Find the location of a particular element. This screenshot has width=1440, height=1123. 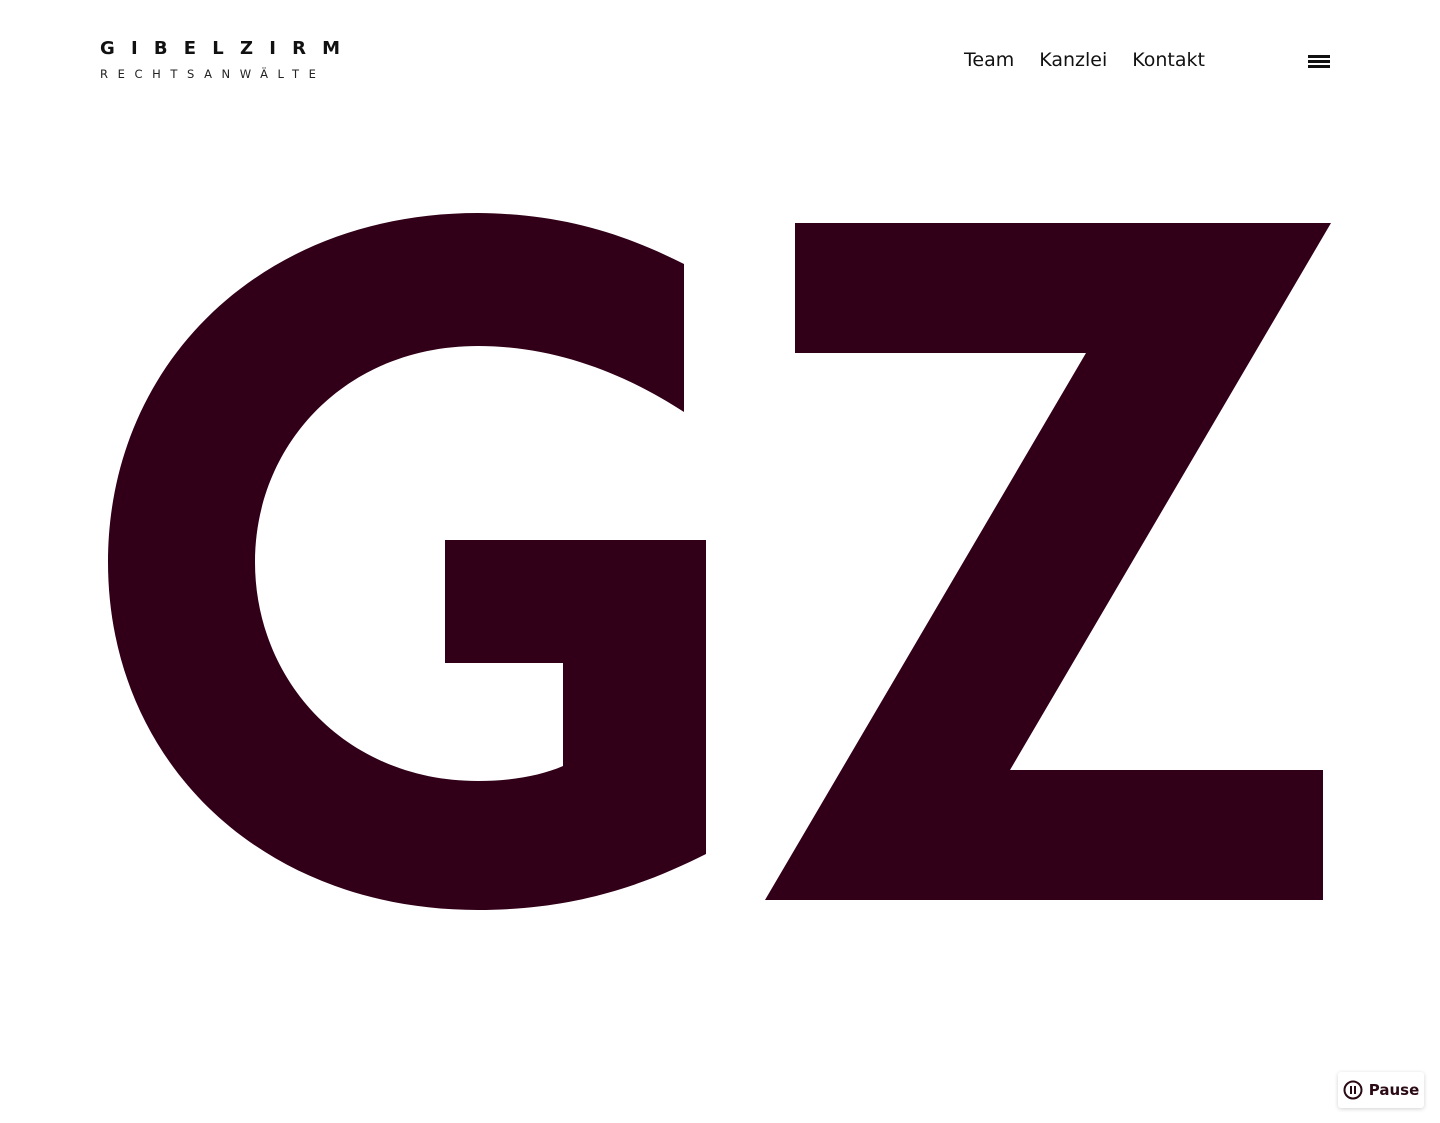

main-nav: Team Kanzlei Kontakt is located at coordinates (1084, 60).